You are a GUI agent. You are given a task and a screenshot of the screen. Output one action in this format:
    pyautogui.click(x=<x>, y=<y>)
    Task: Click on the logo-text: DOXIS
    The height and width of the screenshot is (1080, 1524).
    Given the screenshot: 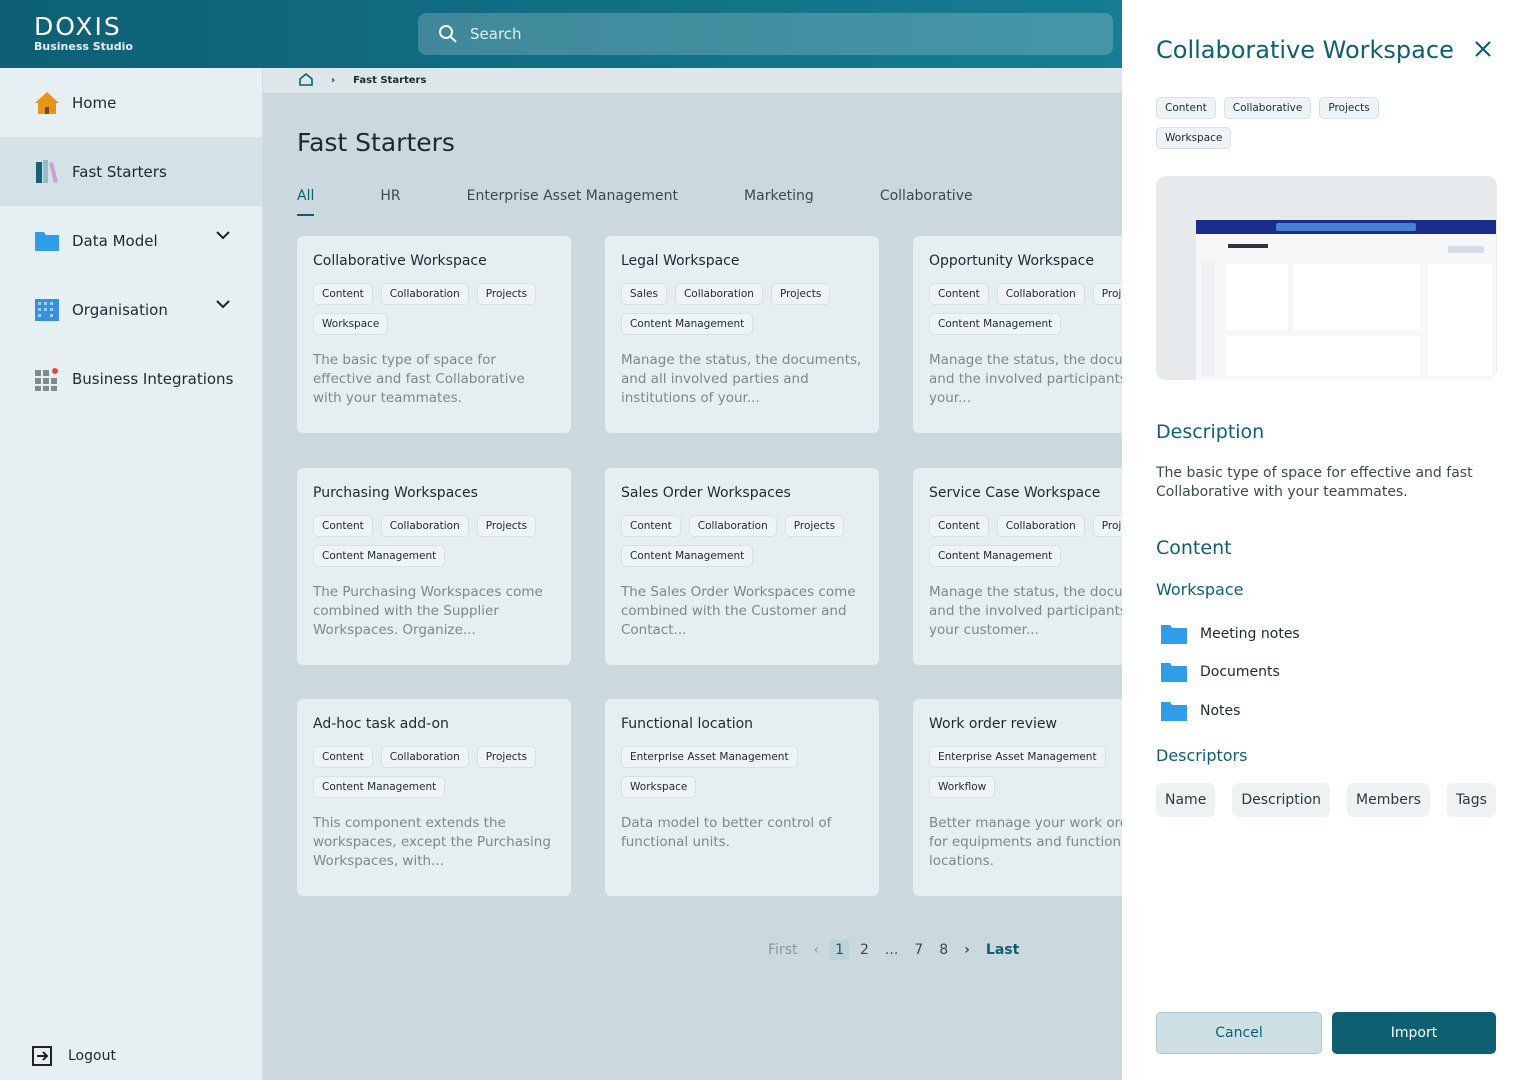 What is the action you would take?
    pyautogui.click(x=78, y=26)
    